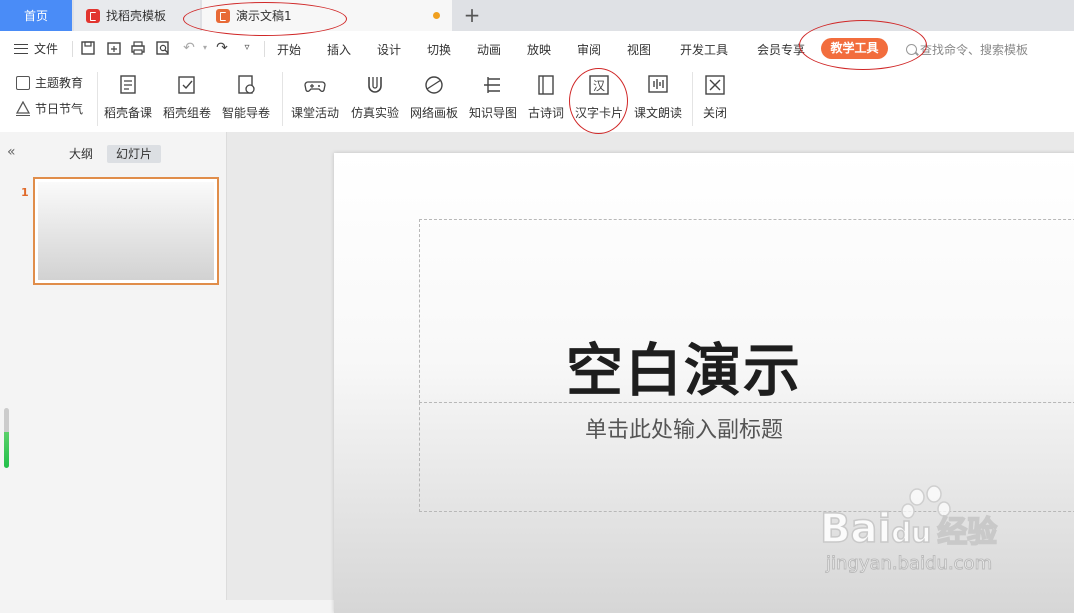  I want to click on command-search: 查找命令、搜索模板, so click(967, 49).